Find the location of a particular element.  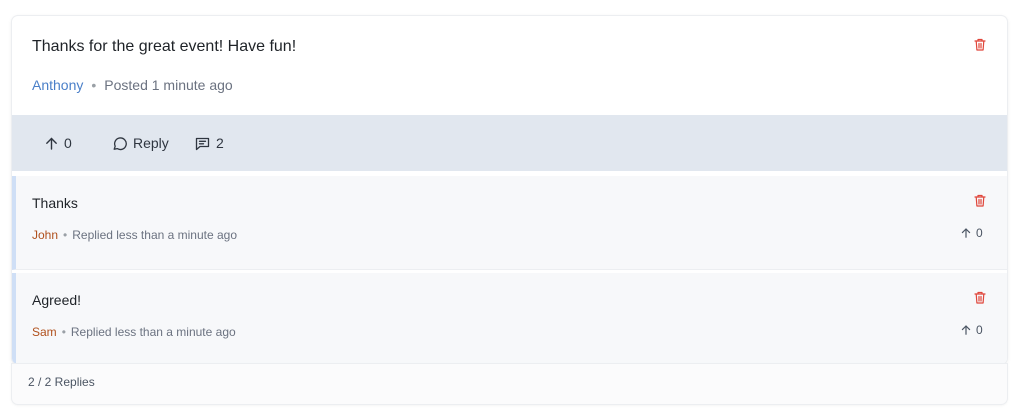

reply-label: Reply is located at coordinates (151, 143).